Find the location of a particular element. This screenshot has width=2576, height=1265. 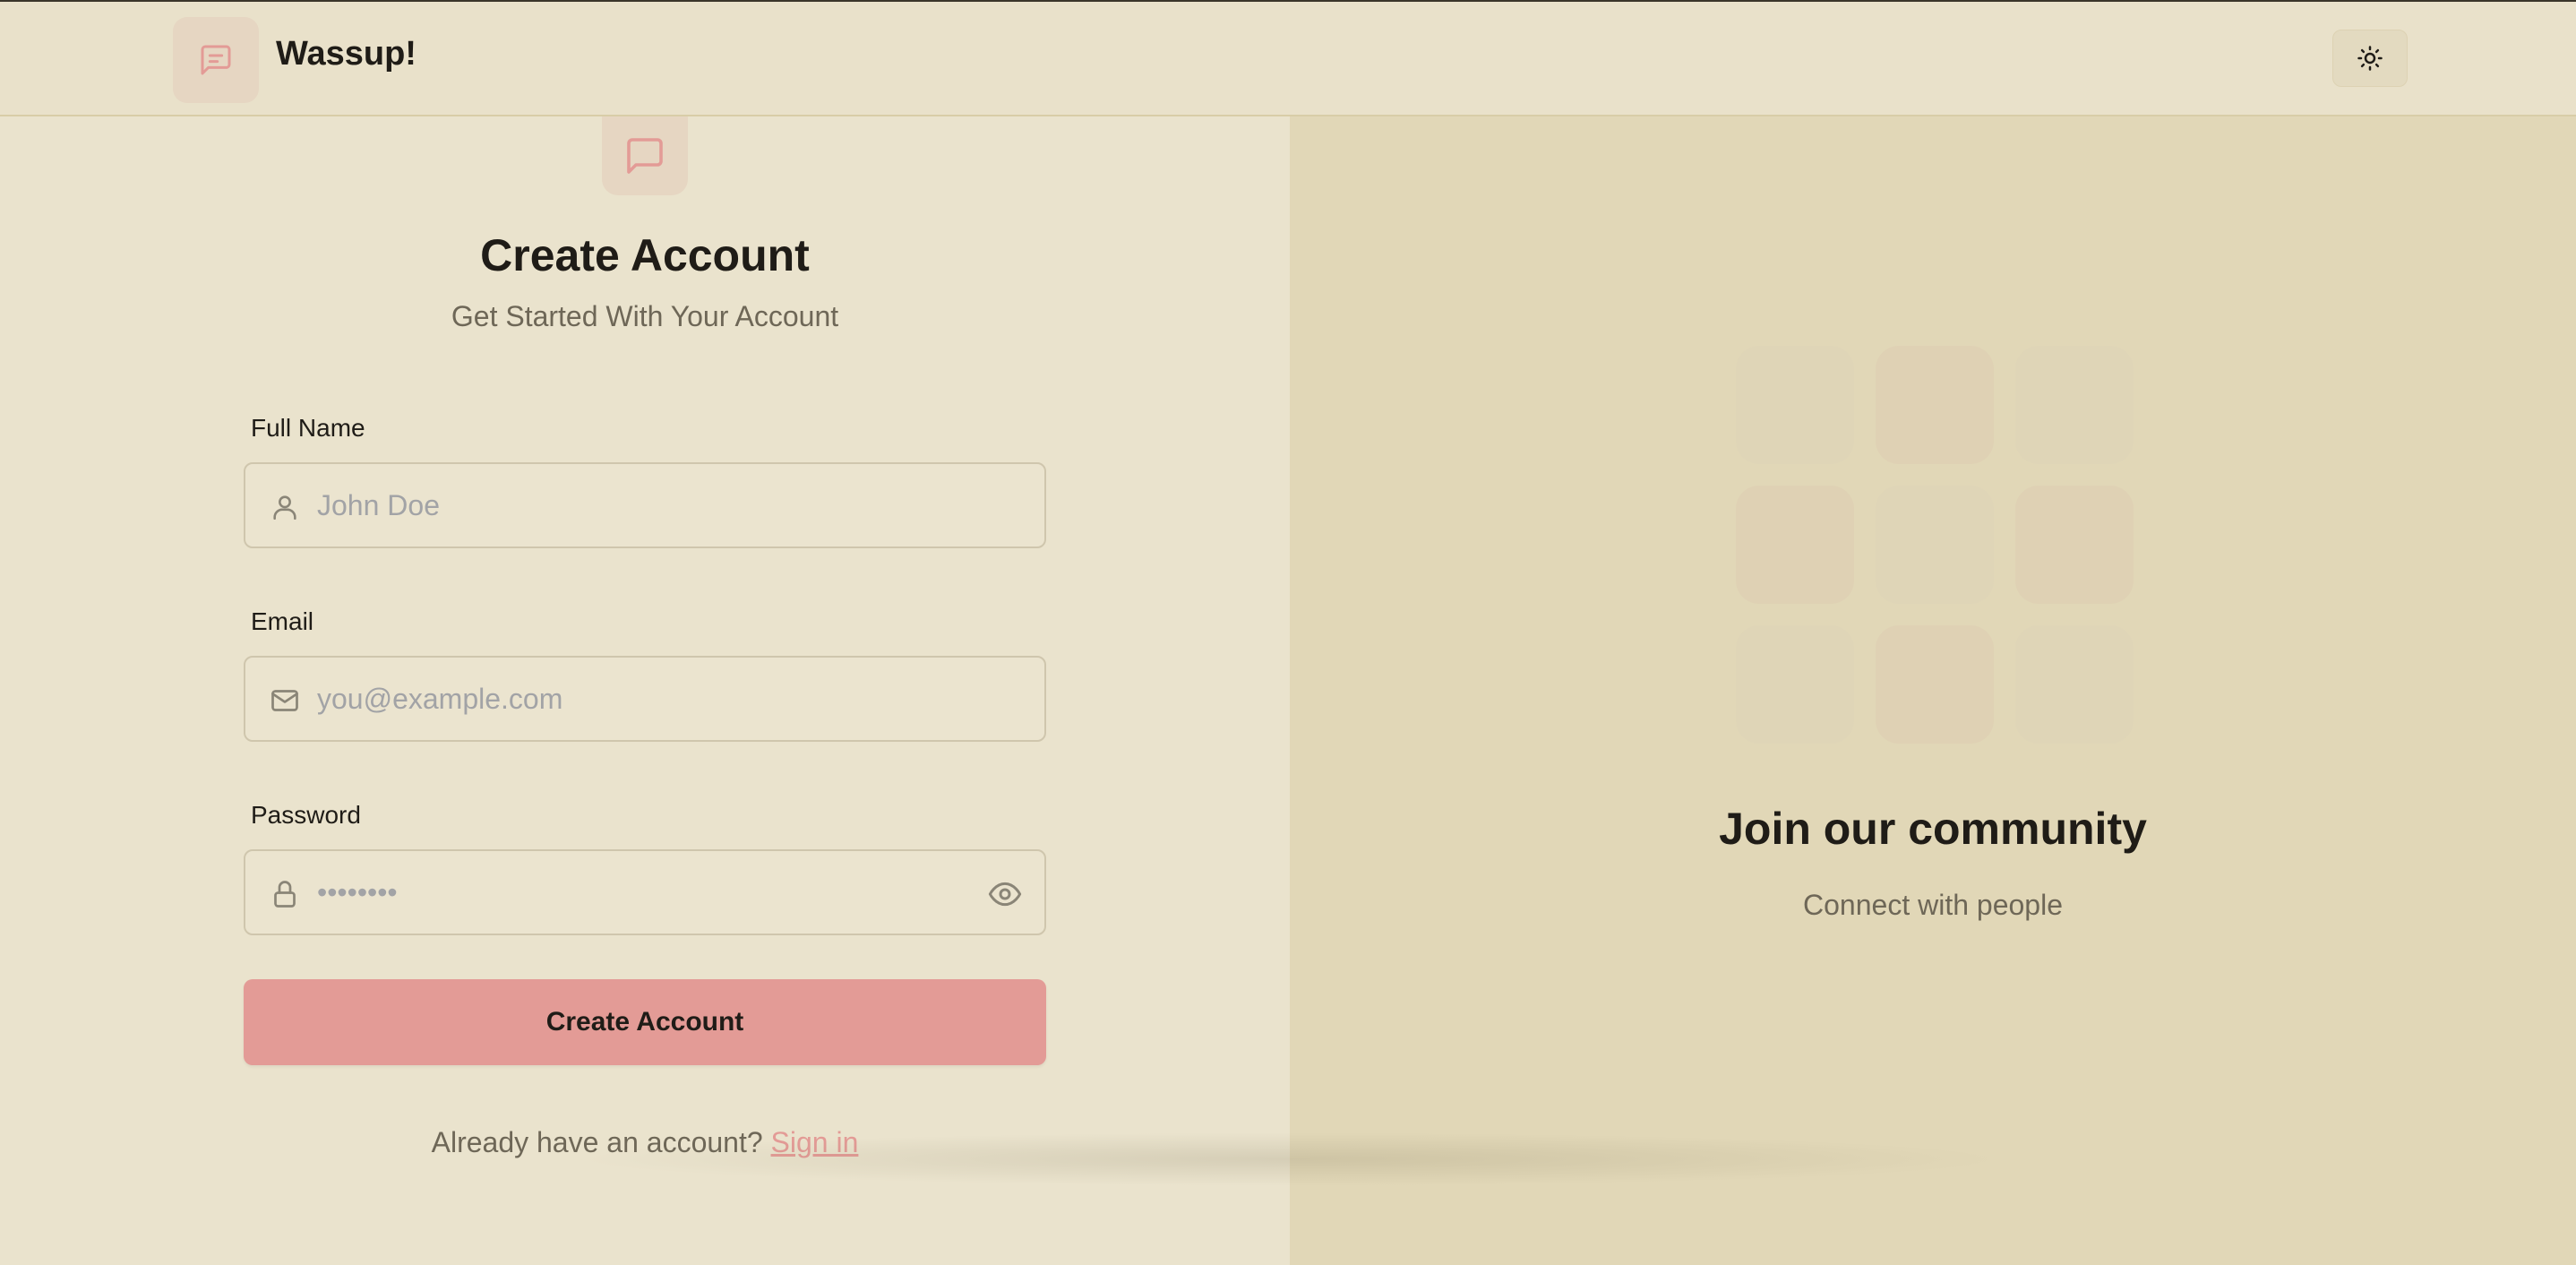

user-icon is located at coordinates (285, 507).